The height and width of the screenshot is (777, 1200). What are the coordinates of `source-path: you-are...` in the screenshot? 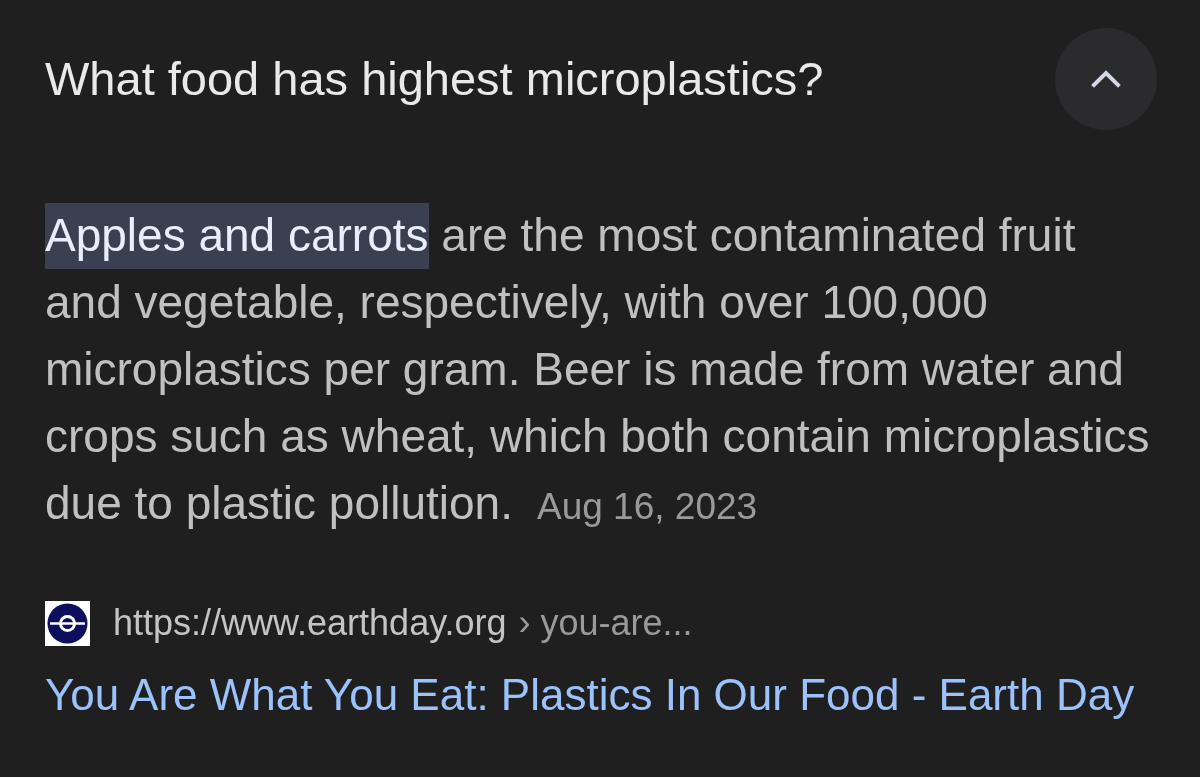 It's located at (616, 623).